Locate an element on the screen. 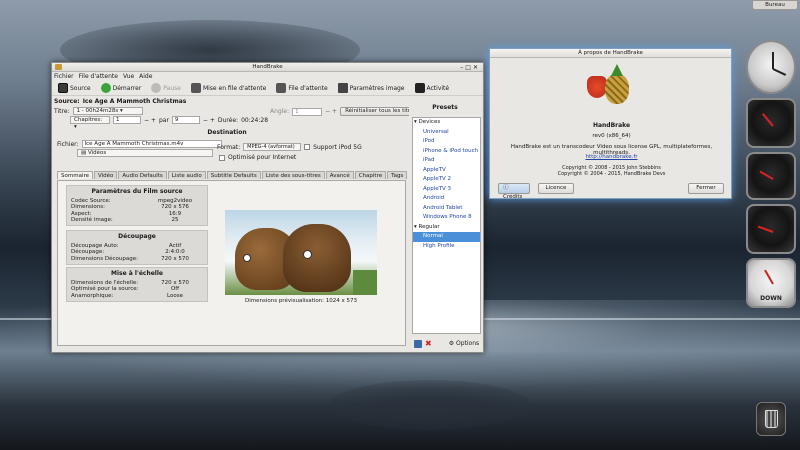 Image resolution: width=800 pixels, height=450 pixels. info-row: Dimensions Découpage: 720 x 570 is located at coordinates (137, 259).